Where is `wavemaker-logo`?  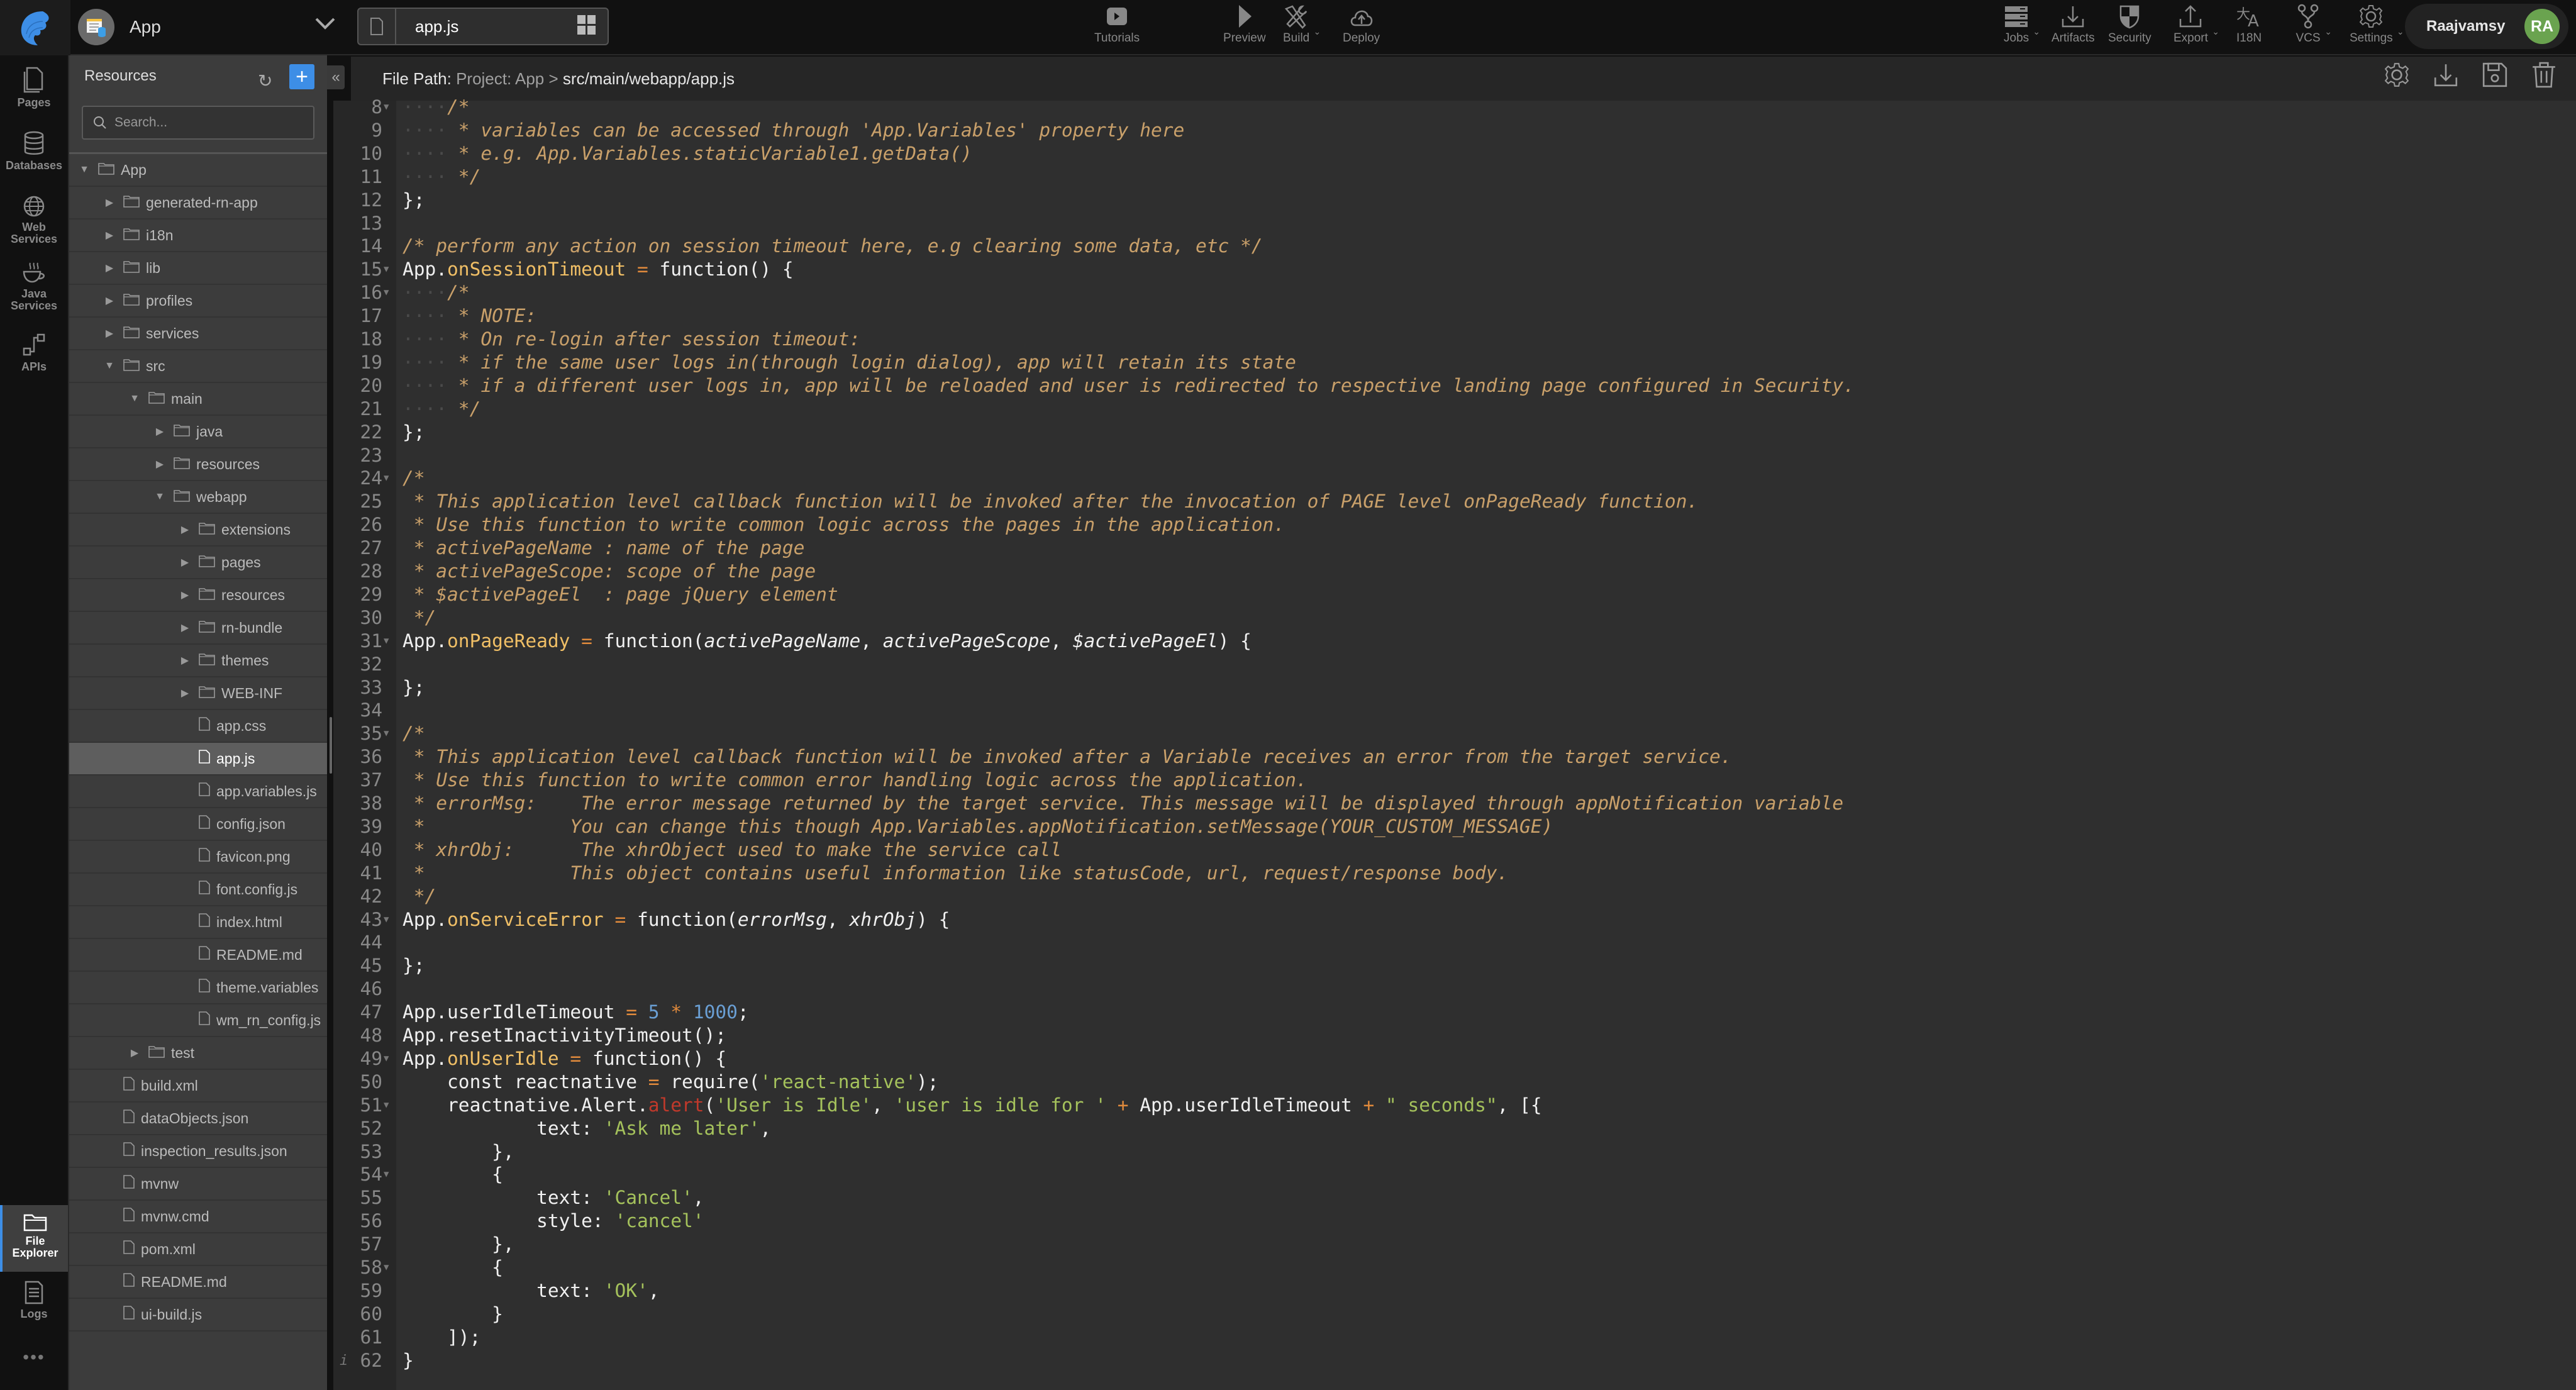 wavemaker-logo is located at coordinates (35, 27).